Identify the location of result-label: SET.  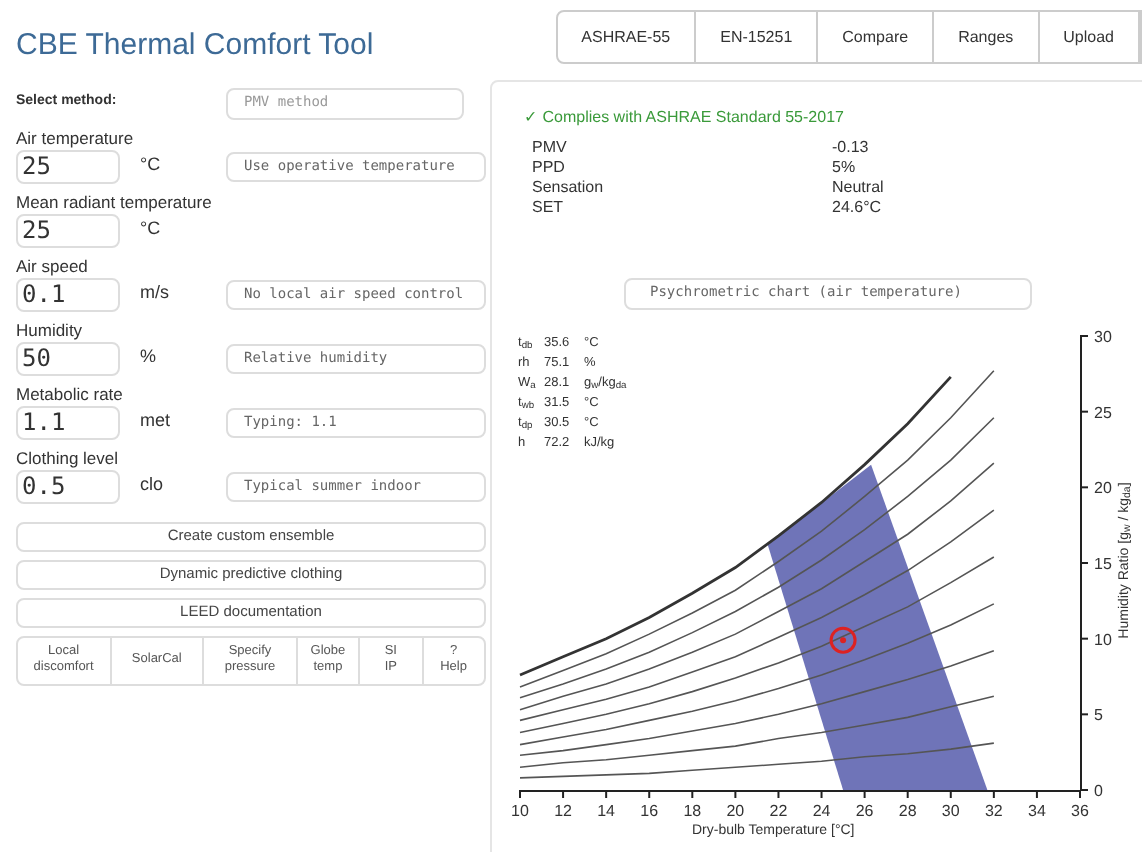
(549, 207).